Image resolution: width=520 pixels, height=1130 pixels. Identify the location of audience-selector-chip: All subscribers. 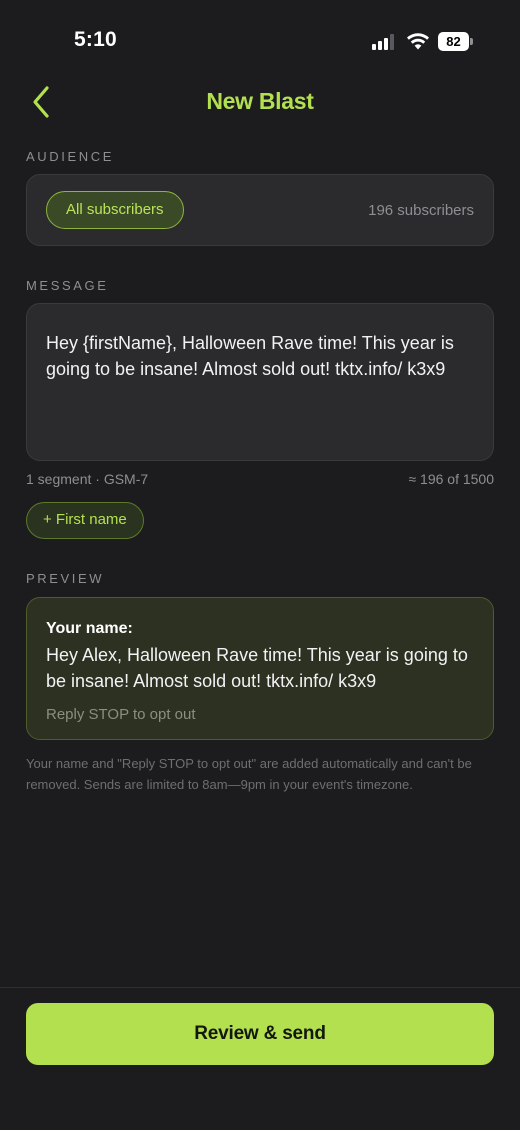
(115, 210).